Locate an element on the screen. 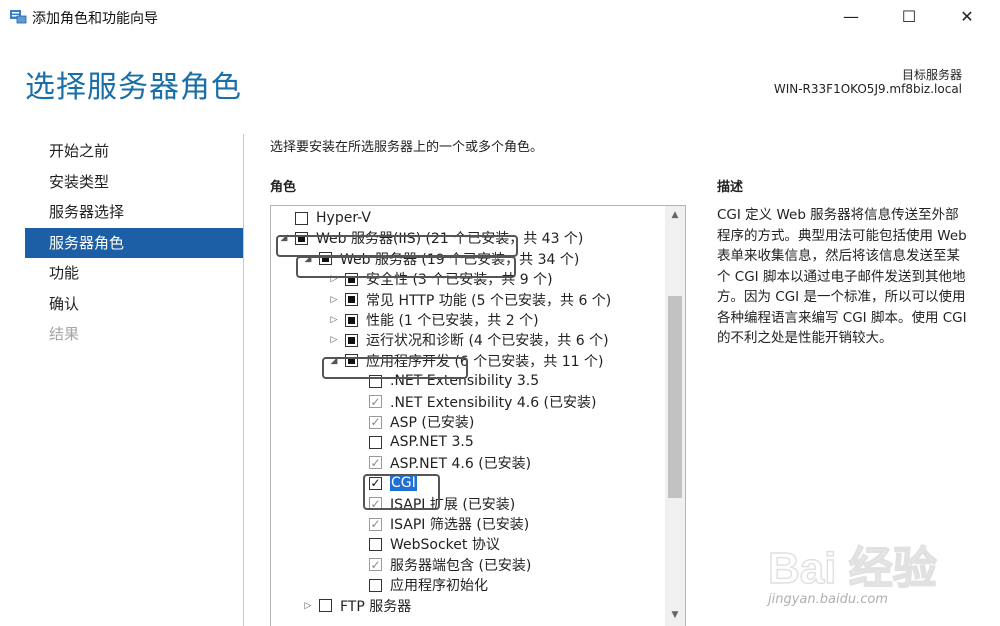  tree-row-label: 常见 HTTP 功能 (5 个已安装，共 6 个) is located at coordinates (489, 300).